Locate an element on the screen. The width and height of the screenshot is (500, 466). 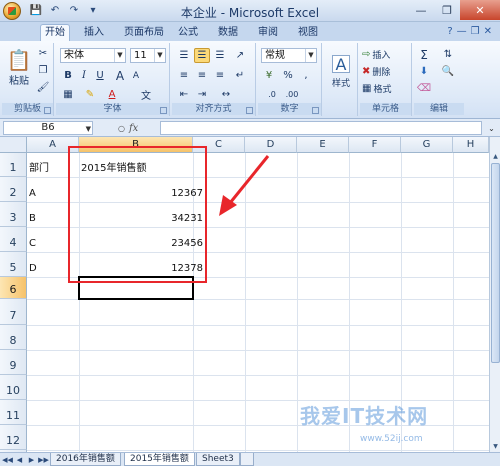
increase-indent-icon: ⇥ is located at coordinates (202, 94).